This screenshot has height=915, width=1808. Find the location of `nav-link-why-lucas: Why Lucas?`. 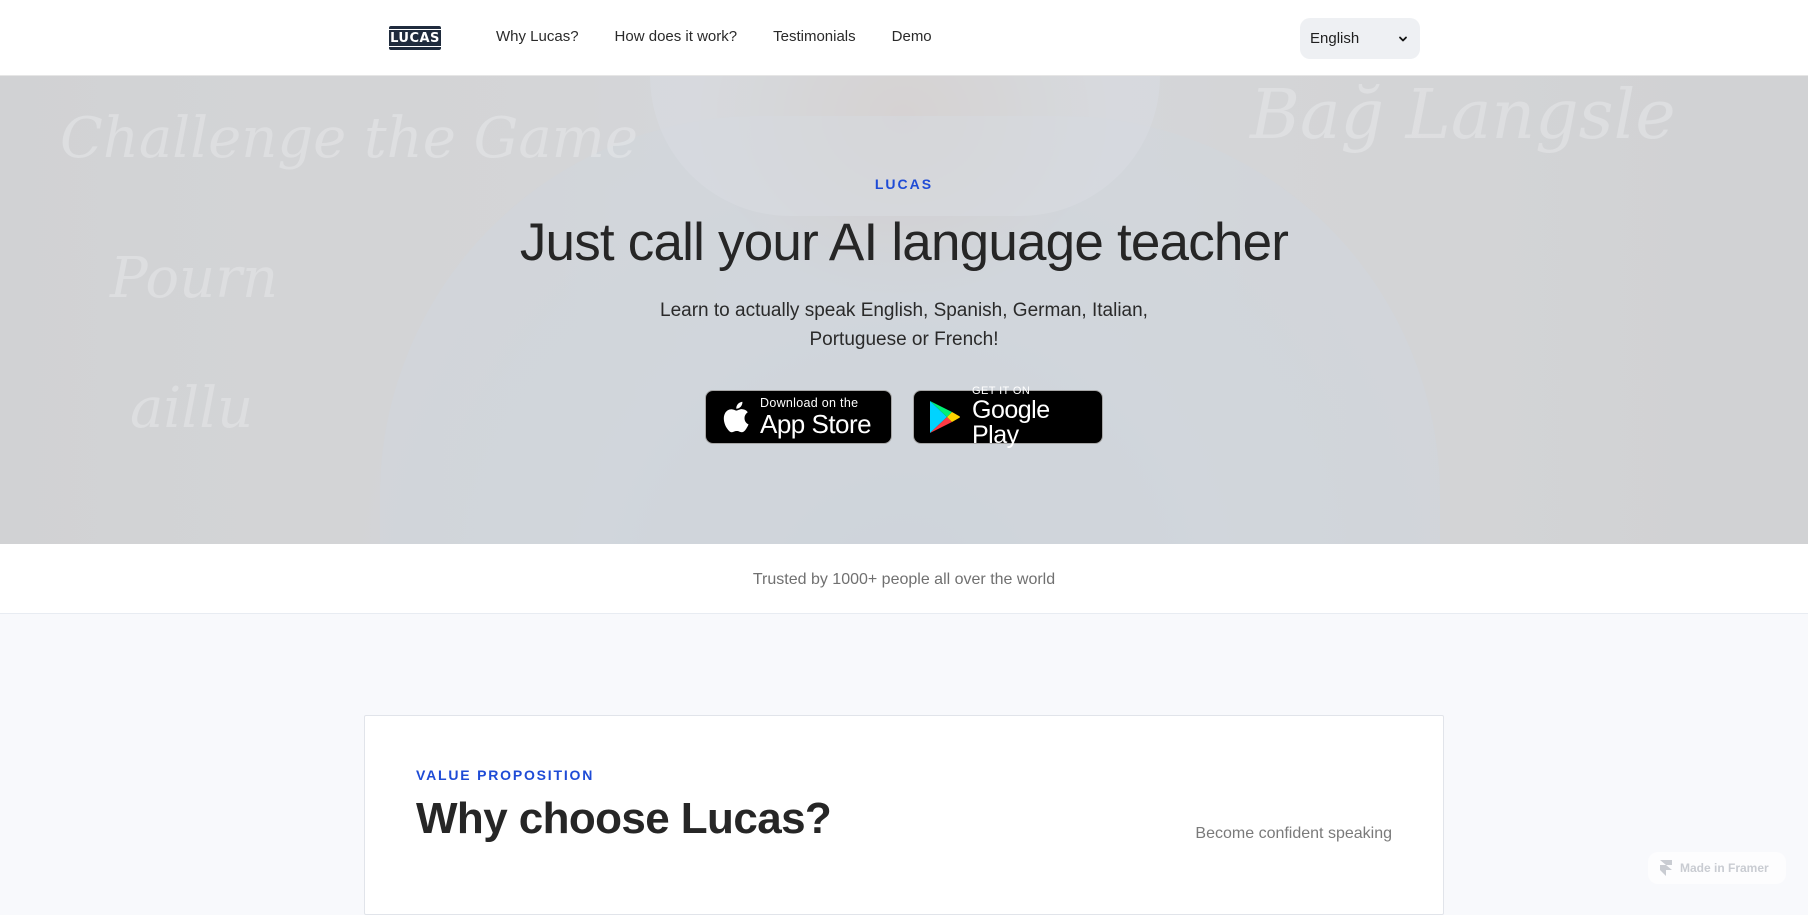

nav-link-why-lucas: Why Lucas? is located at coordinates (537, 36).